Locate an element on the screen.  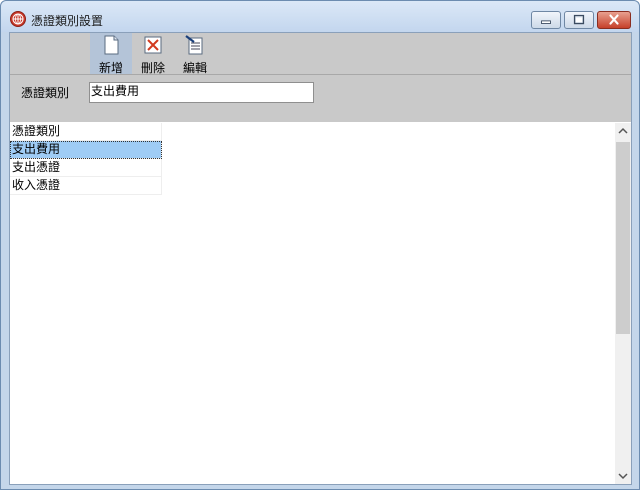
maximize-button is located at coordinates (579, 20).